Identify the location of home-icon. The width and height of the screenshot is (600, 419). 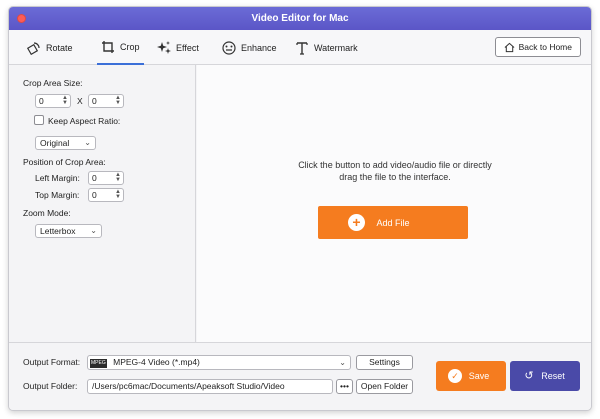
(509, 47).